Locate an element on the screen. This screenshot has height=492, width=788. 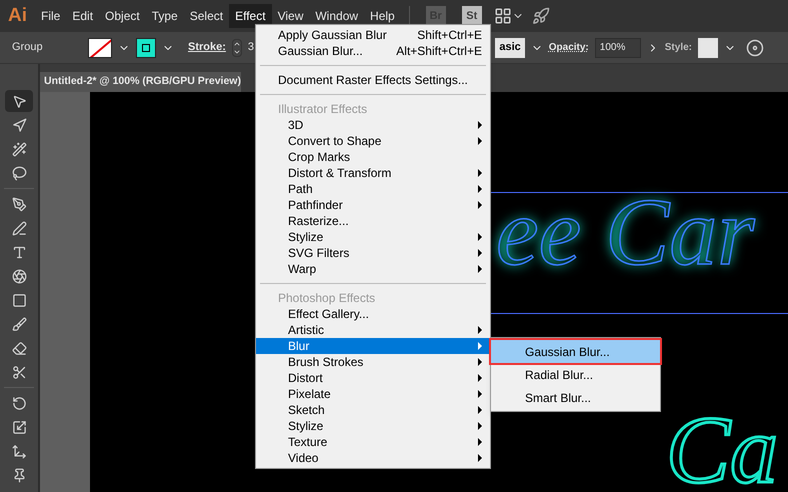
menu-item: Blur is located at coordinates (373, 346).